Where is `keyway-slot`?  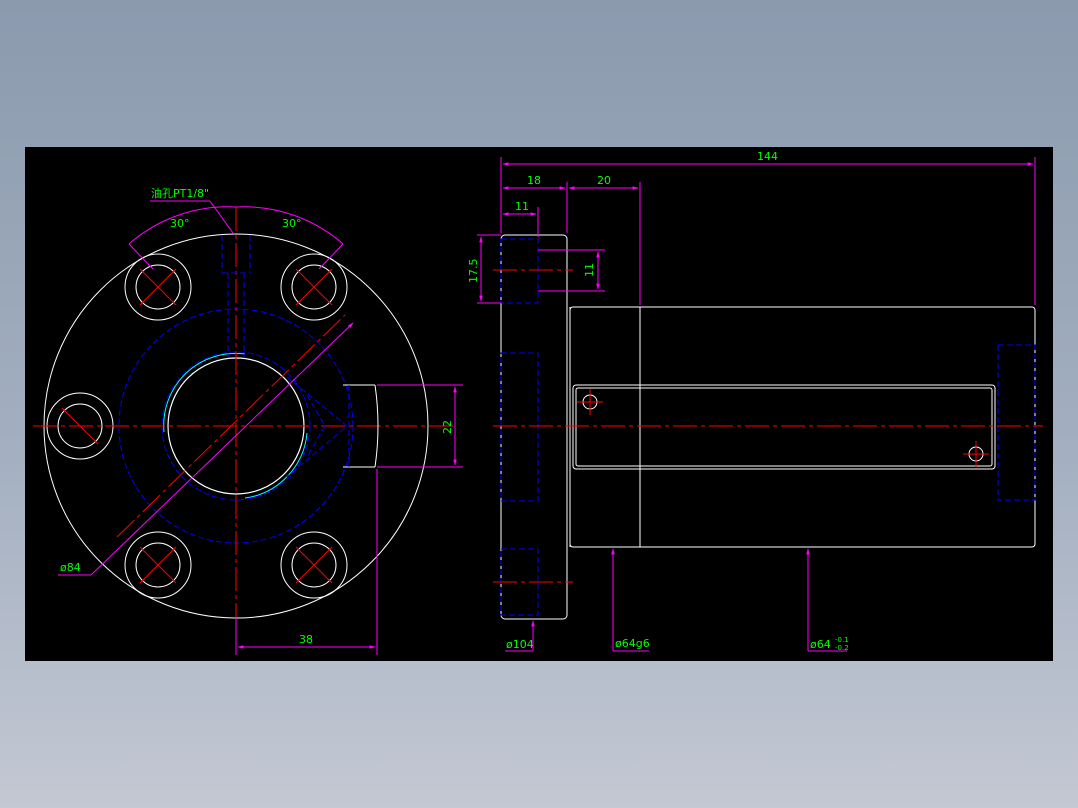
keyway-slot is located at coordinates (784, 427).